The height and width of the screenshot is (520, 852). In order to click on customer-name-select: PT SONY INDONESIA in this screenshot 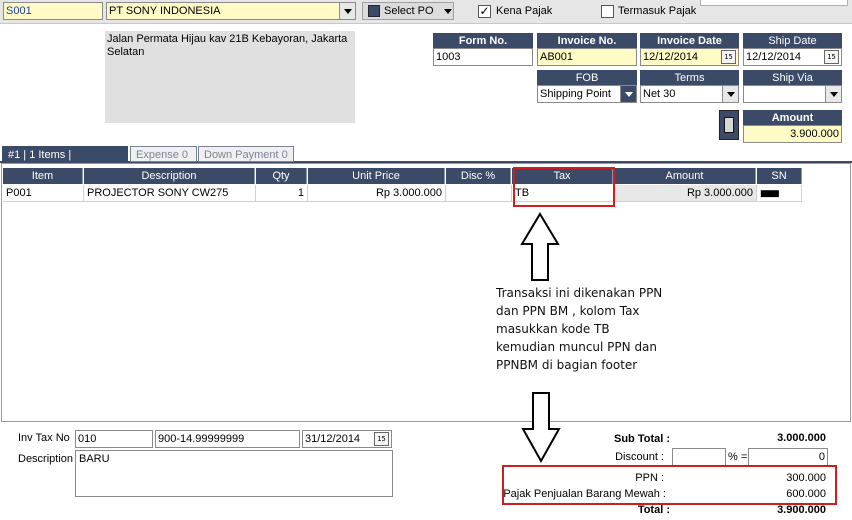, I will do `click(231, 11)`.